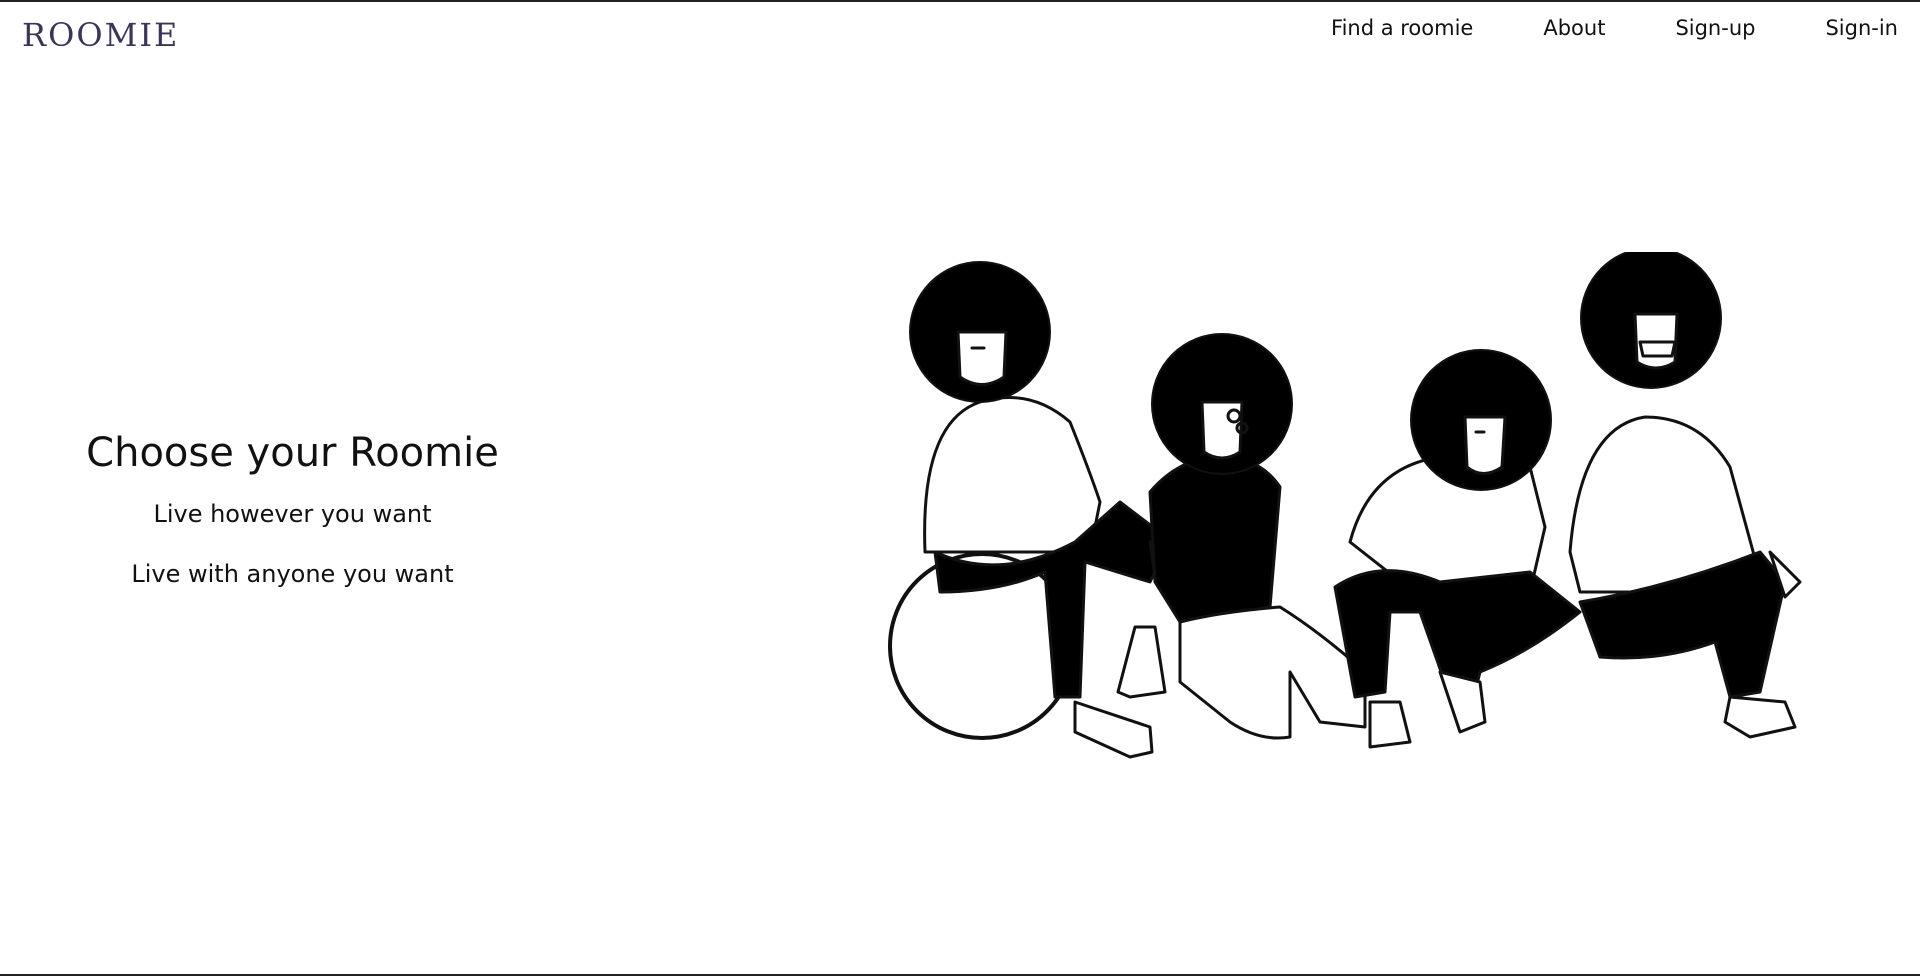 The image size is (1920, 976). What do you see at coordinates (292, 574) in the screenshot?
I see `hero-subtitle-2: Live with anyone you want` at bounding box center [292, 574].